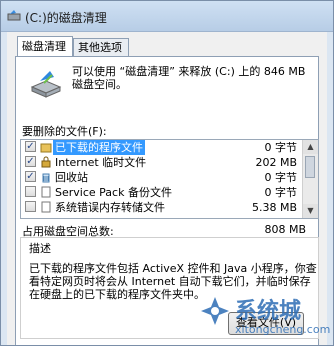  I want to click on list-item: Service Pack 备份文件 0 字节, so click(161, 192).